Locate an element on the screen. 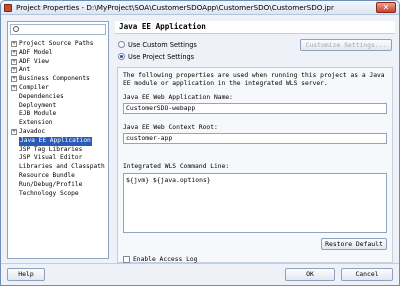 The image size is (400, 286). enable-access-log-label: Enable Access Log is located at coordinates (165, 259).